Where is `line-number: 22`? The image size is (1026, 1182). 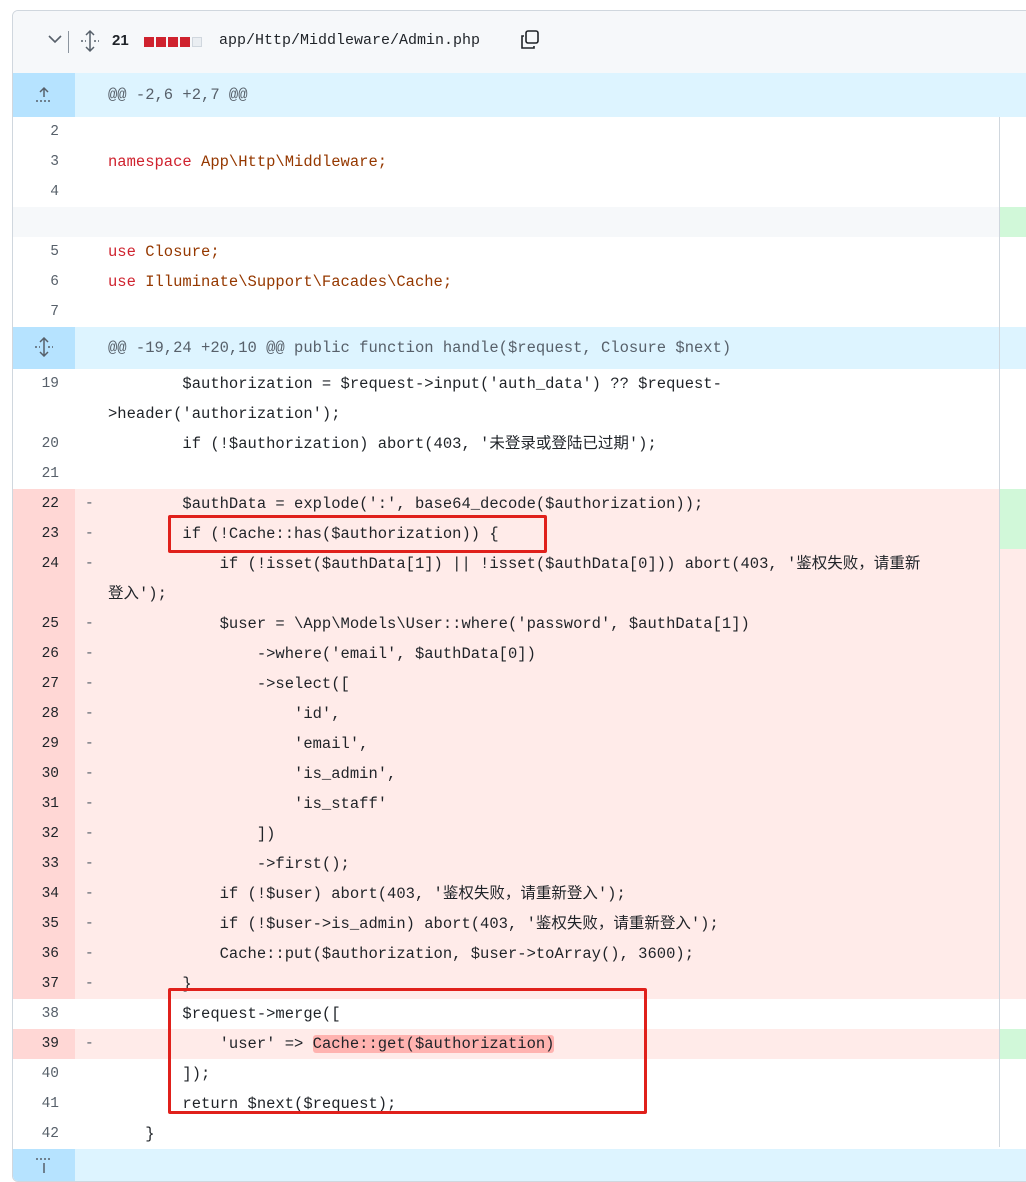
line-number: 22 is located at coordinates (44, 504).